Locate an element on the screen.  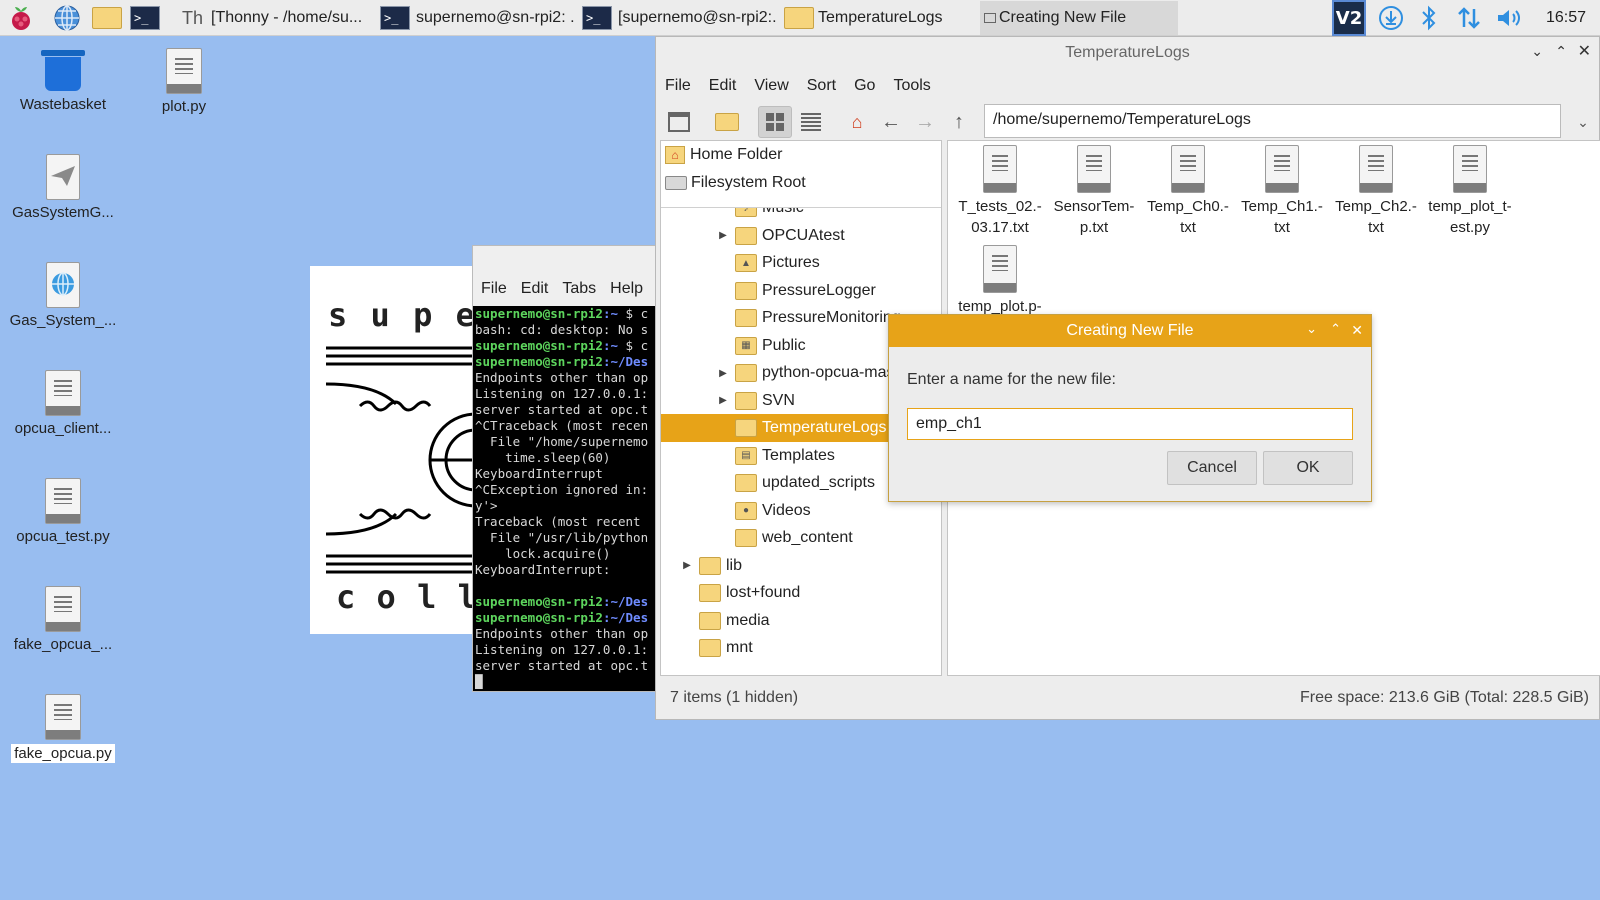
terminal-menu-edit: Edit is located at coordinates (535, 289).